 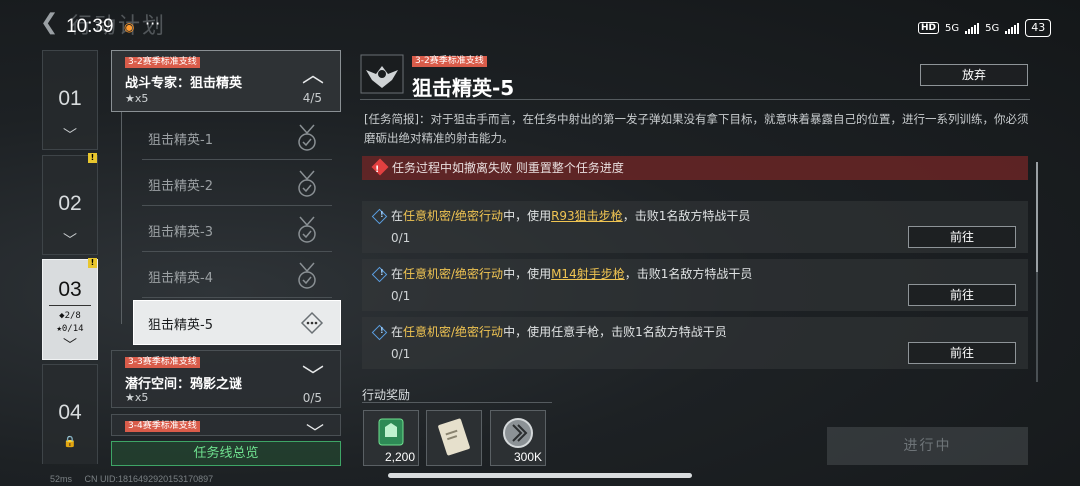 I want to click on eagle-emblem-icon, so click(x=382, y=74).